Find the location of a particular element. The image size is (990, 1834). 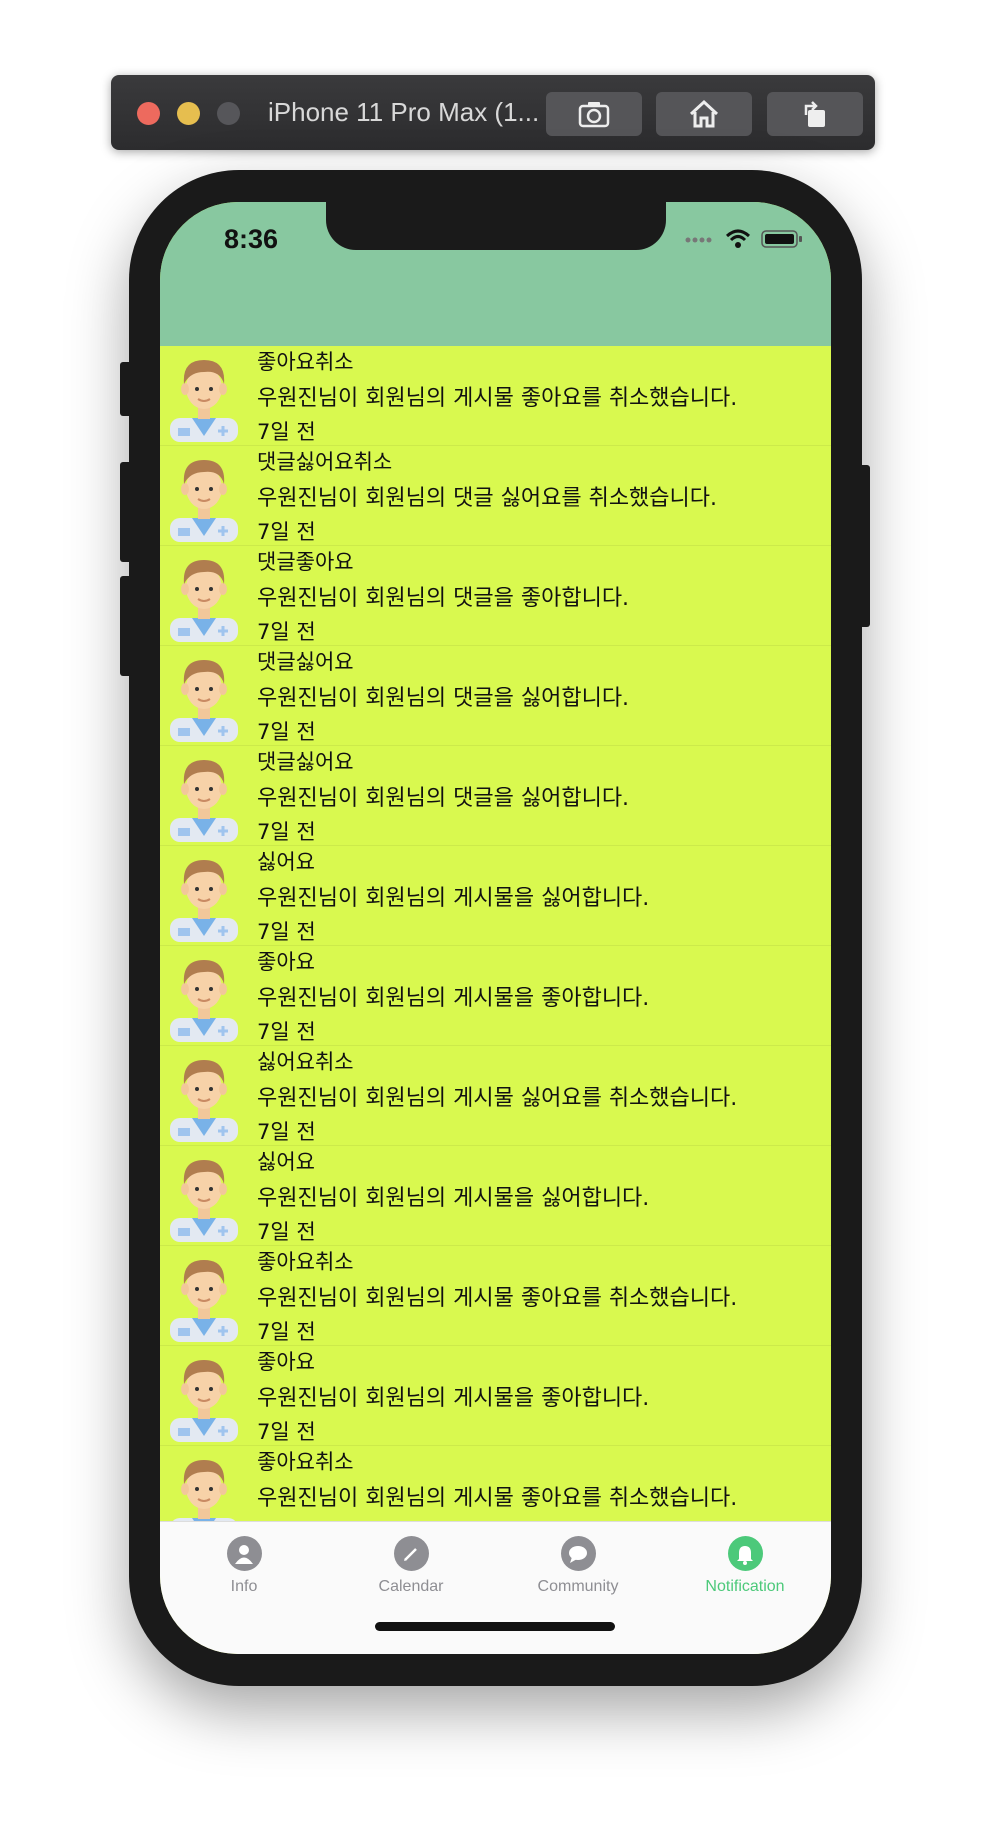

signal-icon is located at coordinates (698, 240).